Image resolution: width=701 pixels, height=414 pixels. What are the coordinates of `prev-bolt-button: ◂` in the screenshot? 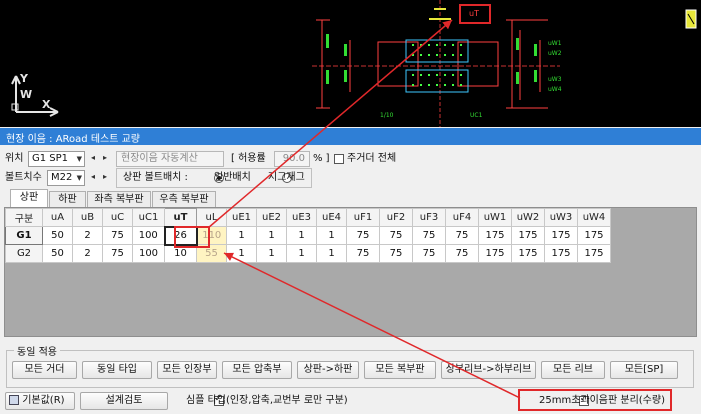 It's located at (93, 178).